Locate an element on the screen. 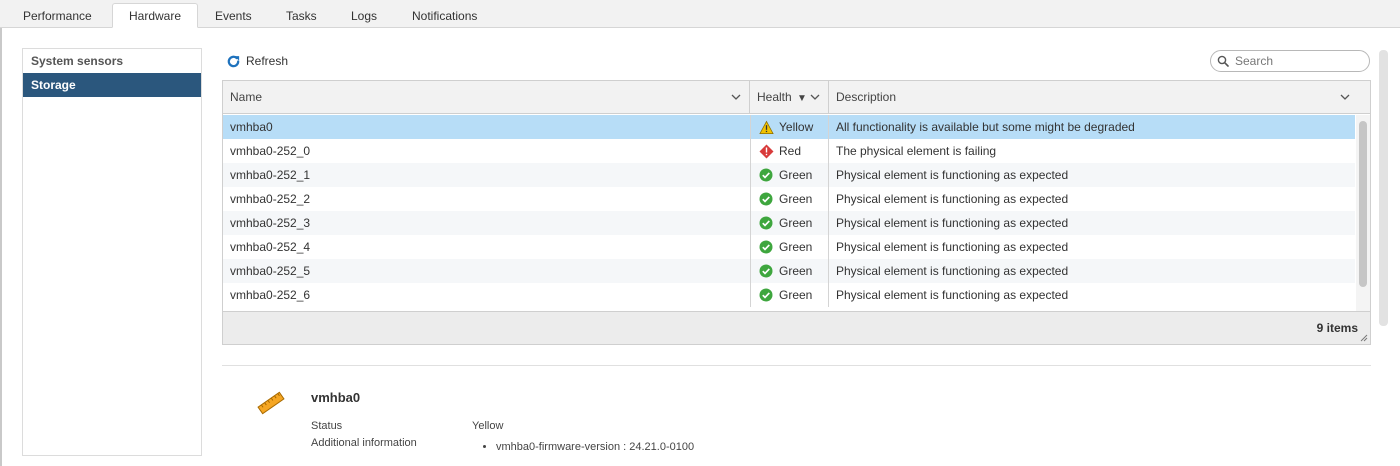 The height and width of the screenshot is (466, 1400). sidebar-item-system-sensors: System sensors is located at coordinates (112, 61).